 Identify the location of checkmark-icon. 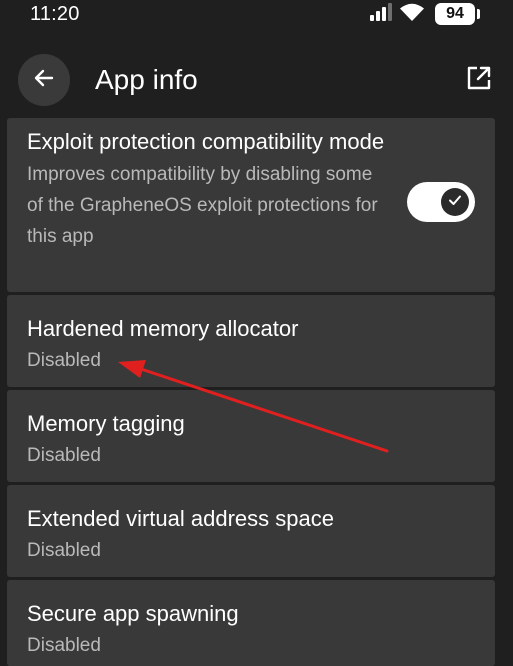
(455, 202).